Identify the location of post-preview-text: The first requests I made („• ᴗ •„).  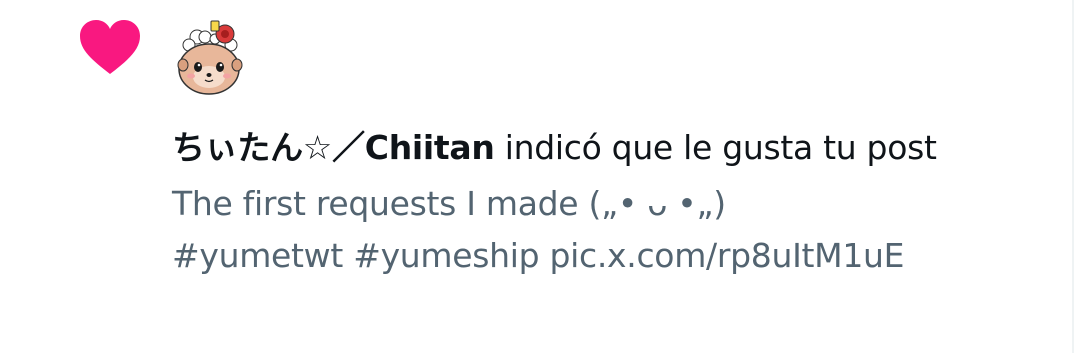
(449, 203).